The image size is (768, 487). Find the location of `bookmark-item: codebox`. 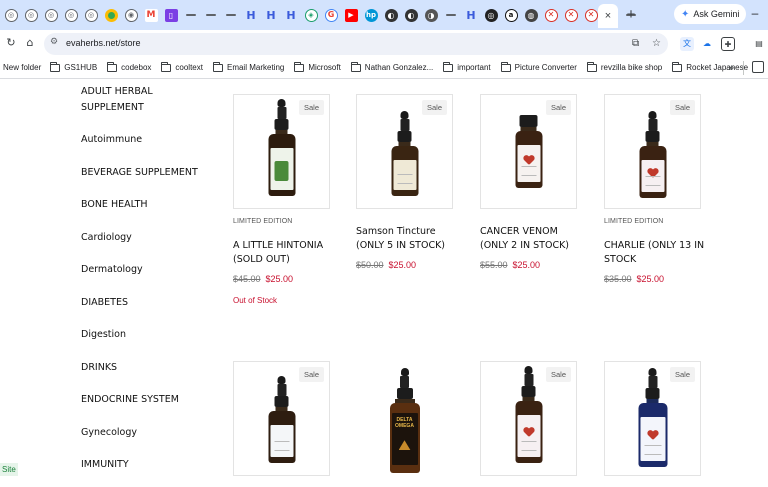

bookmark-item: codebox is located at coordinates (129, 68).